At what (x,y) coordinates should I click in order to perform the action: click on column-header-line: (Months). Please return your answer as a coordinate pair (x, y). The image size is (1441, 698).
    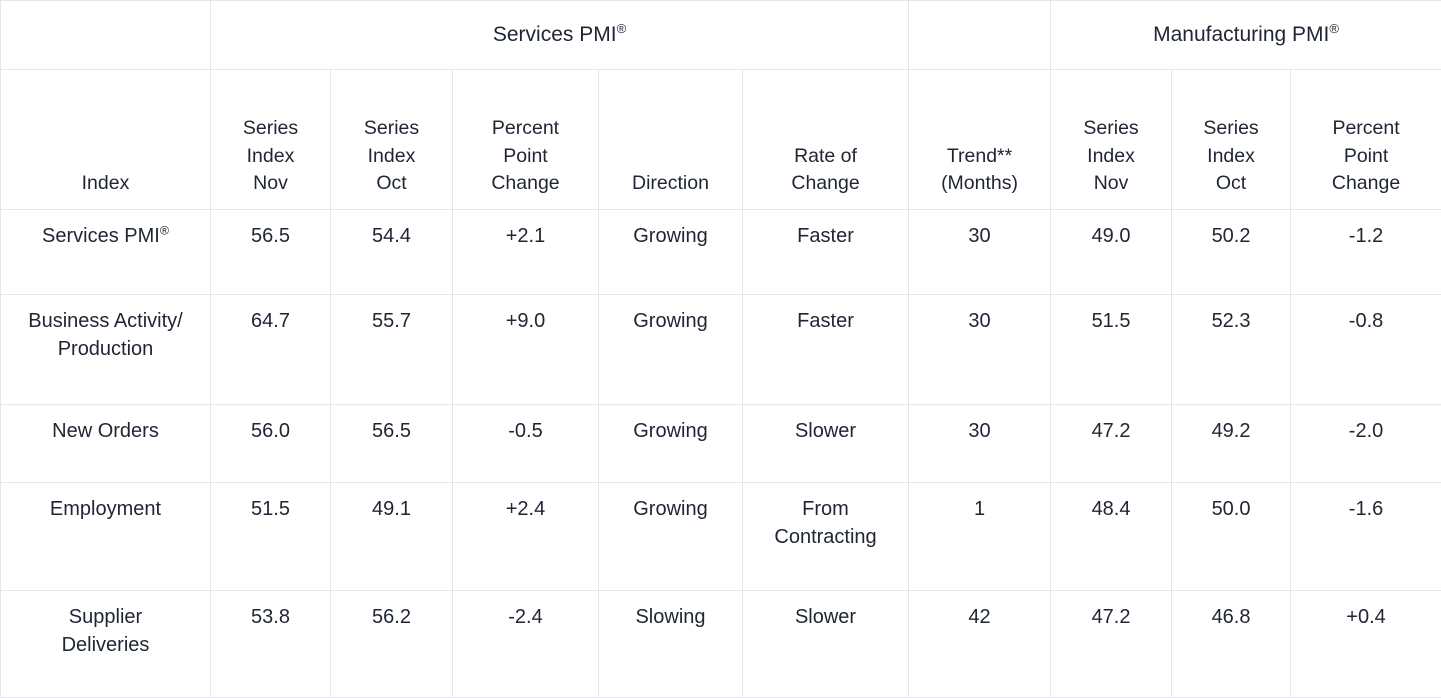
    Looking at the image, I should click on (979, 184).